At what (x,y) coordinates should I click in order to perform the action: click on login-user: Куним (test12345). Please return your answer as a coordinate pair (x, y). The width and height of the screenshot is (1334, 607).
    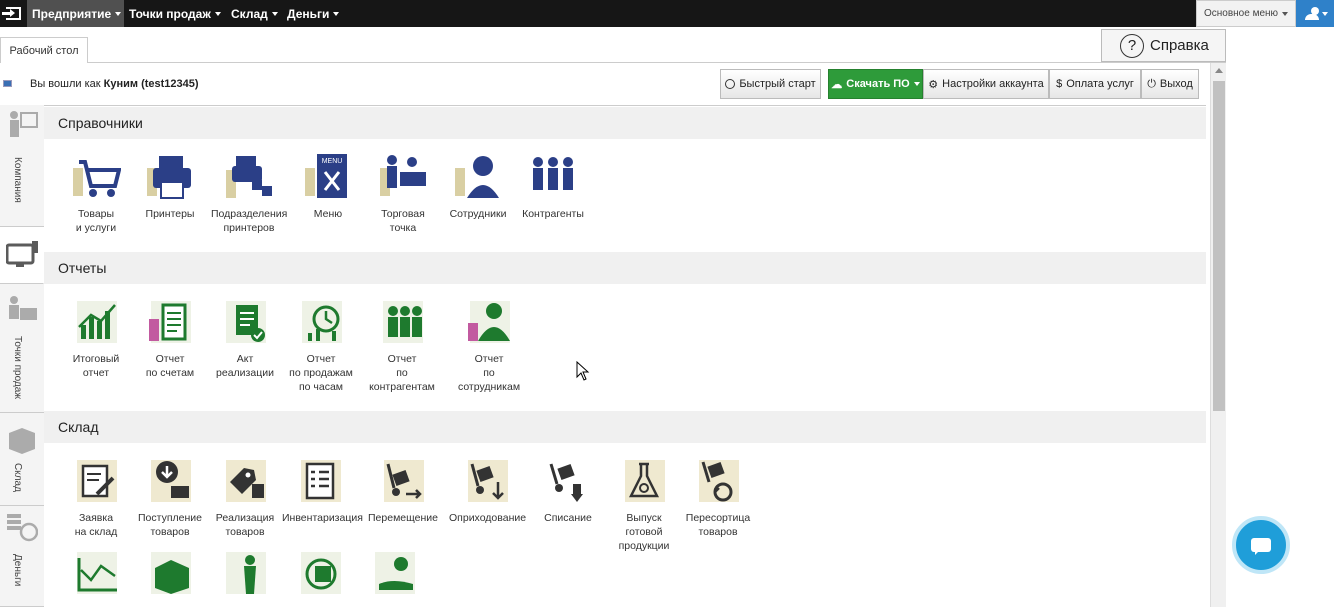
    Looking at the image, I should click on (151, 84).